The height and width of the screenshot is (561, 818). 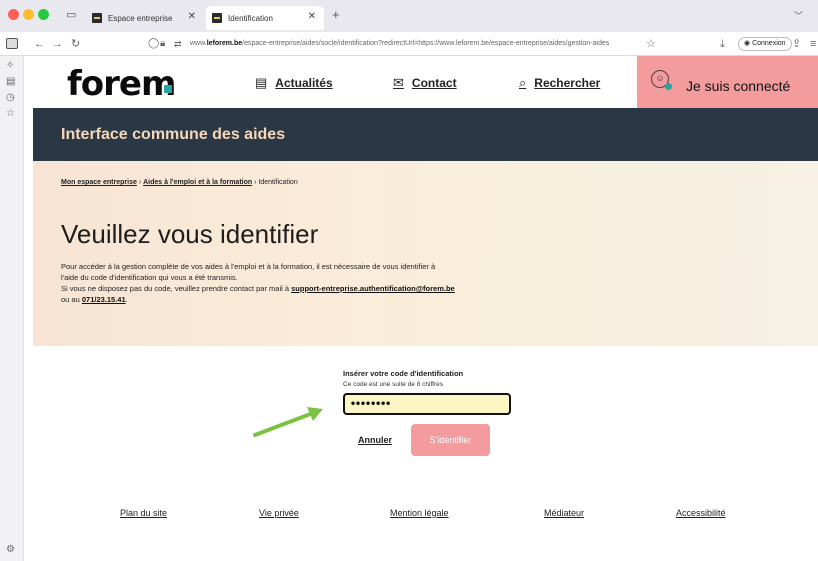 What do you see at coordinates (190, 234) in the screenshot?
I see `page-title: Veuillez vous identifier` at bounding box center [190, 234].